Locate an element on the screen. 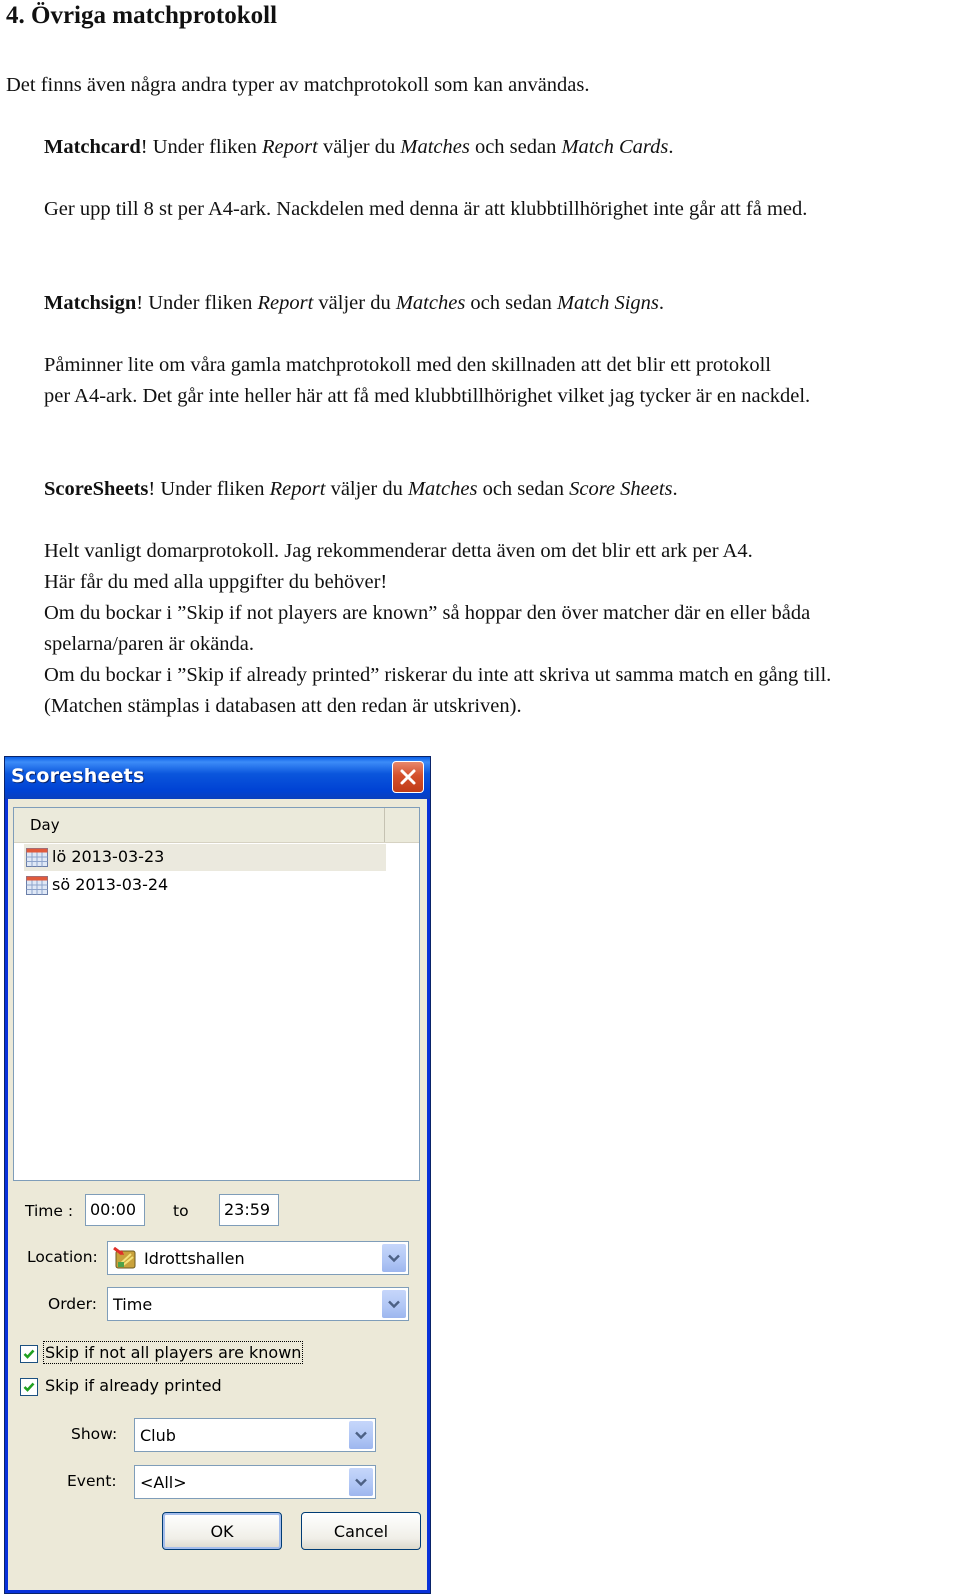  list-item: sö 2013-03-24 is located at coordinates (205, 885).